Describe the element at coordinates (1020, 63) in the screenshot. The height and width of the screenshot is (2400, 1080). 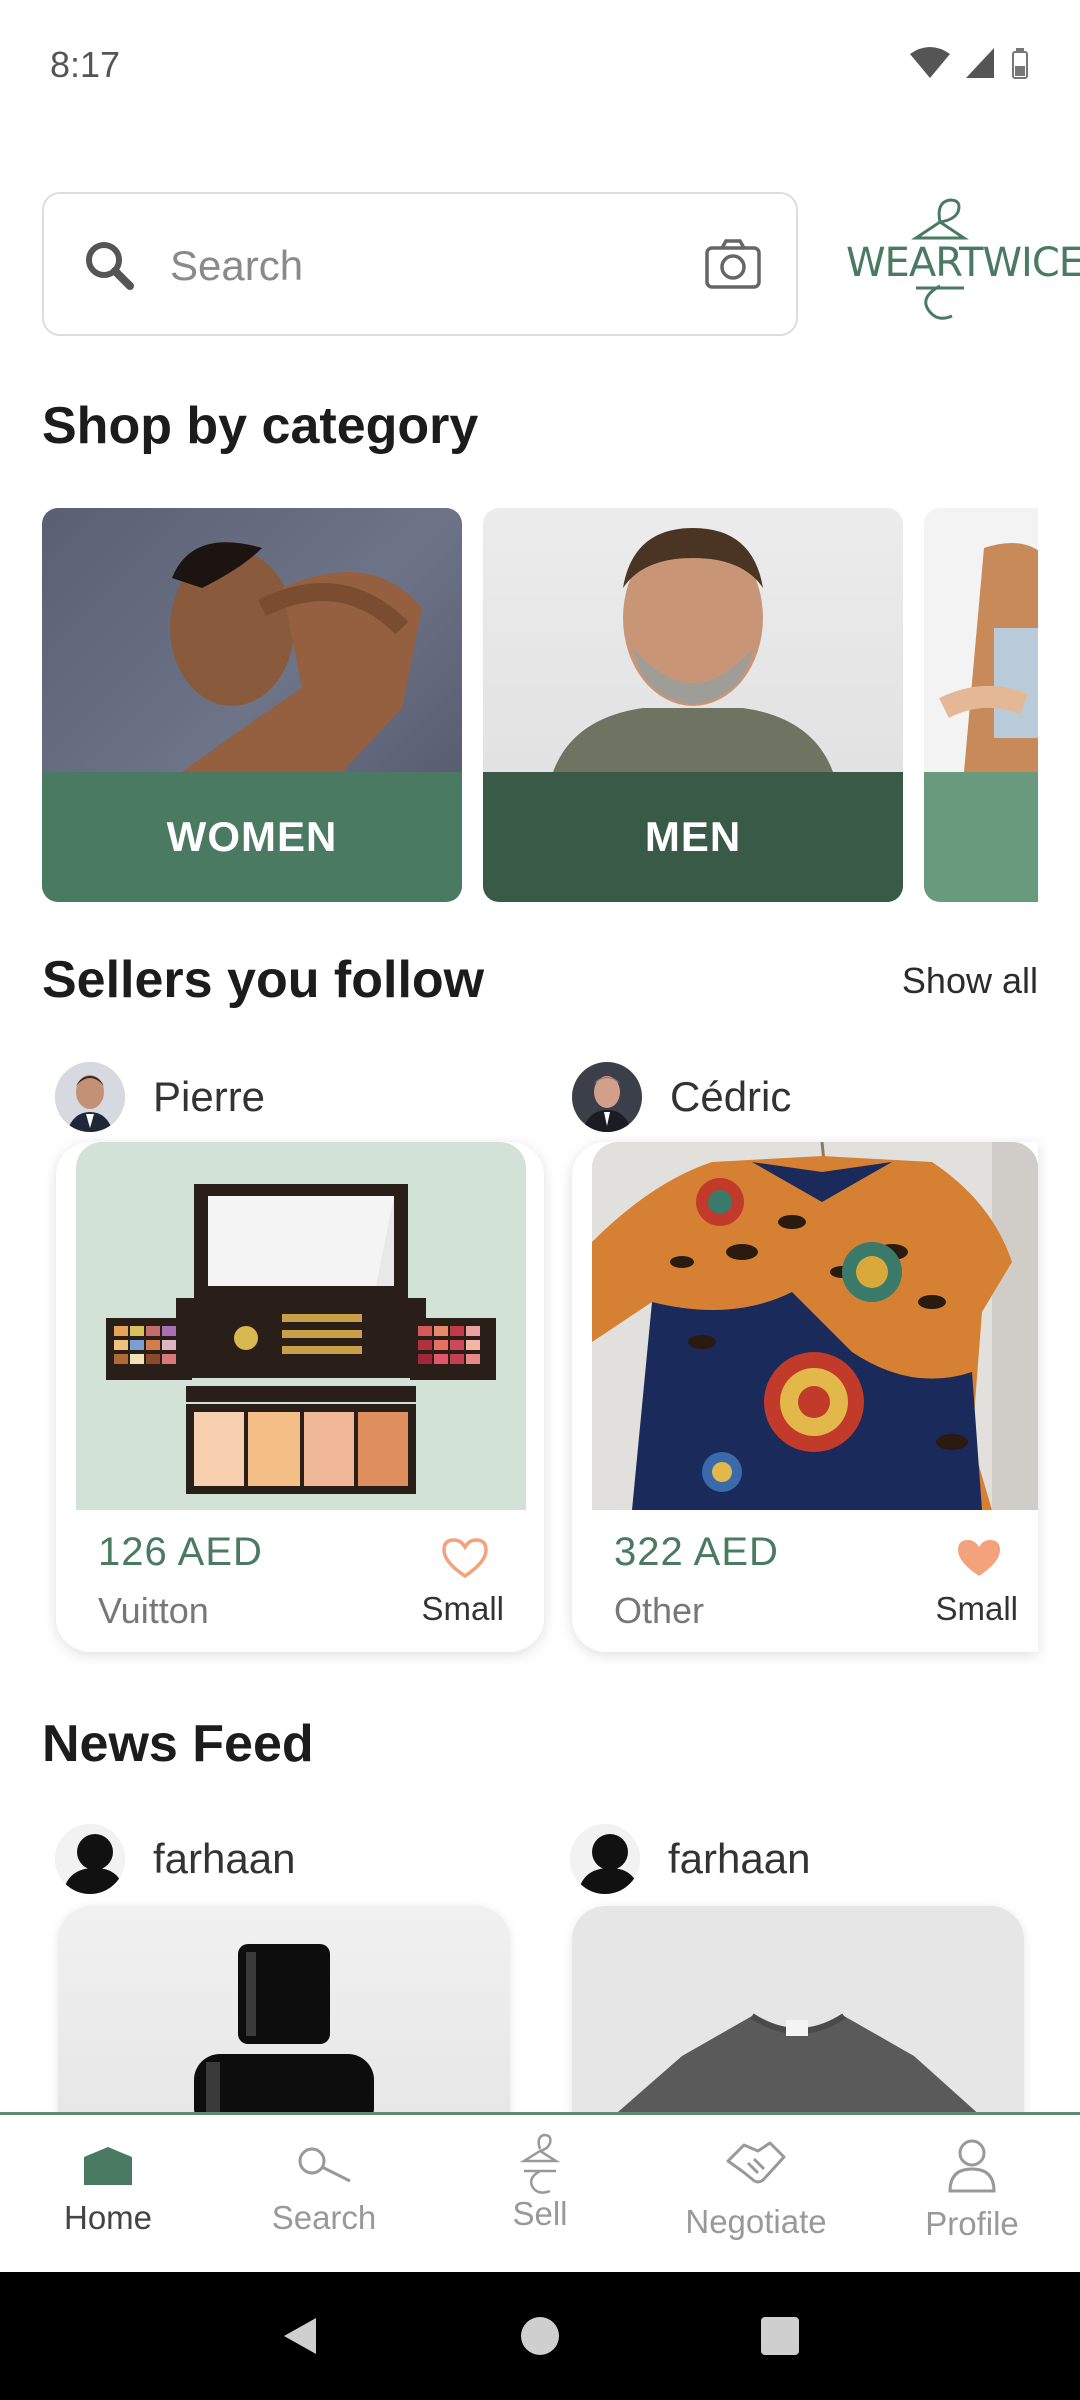
I see `battery-icon` at that location.